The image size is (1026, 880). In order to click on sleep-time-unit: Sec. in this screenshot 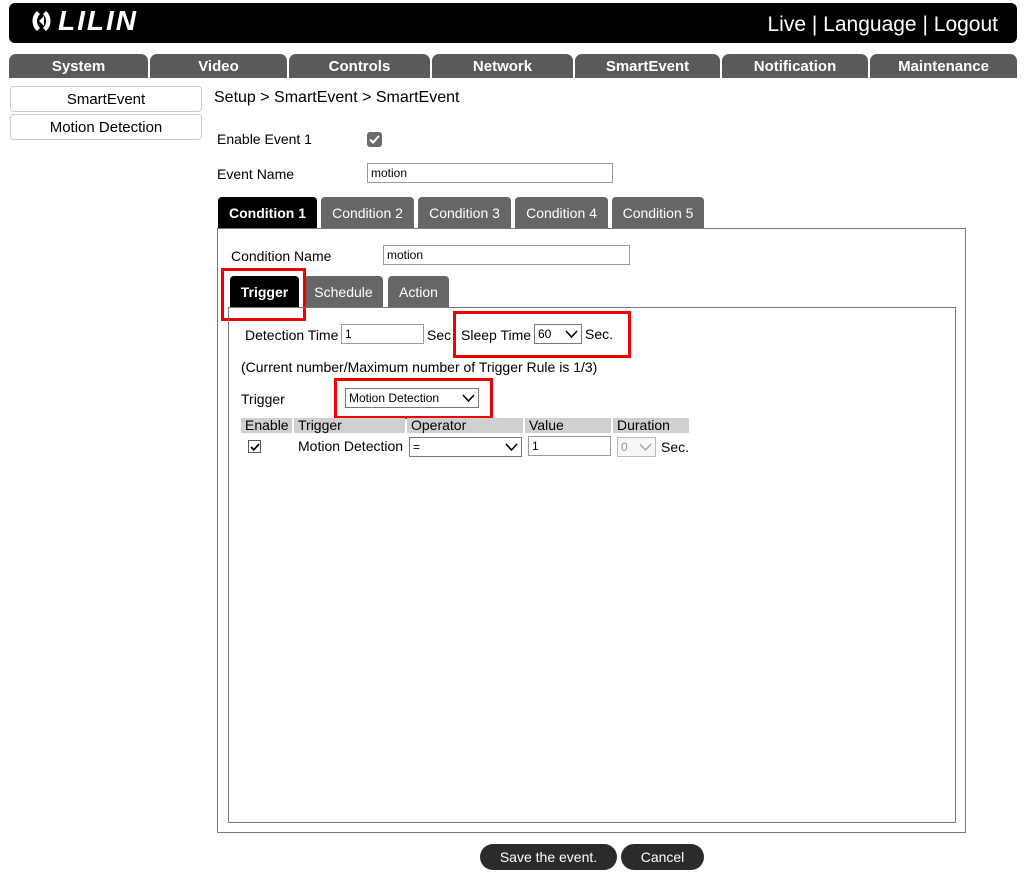, I will do `click(599, 334)`.